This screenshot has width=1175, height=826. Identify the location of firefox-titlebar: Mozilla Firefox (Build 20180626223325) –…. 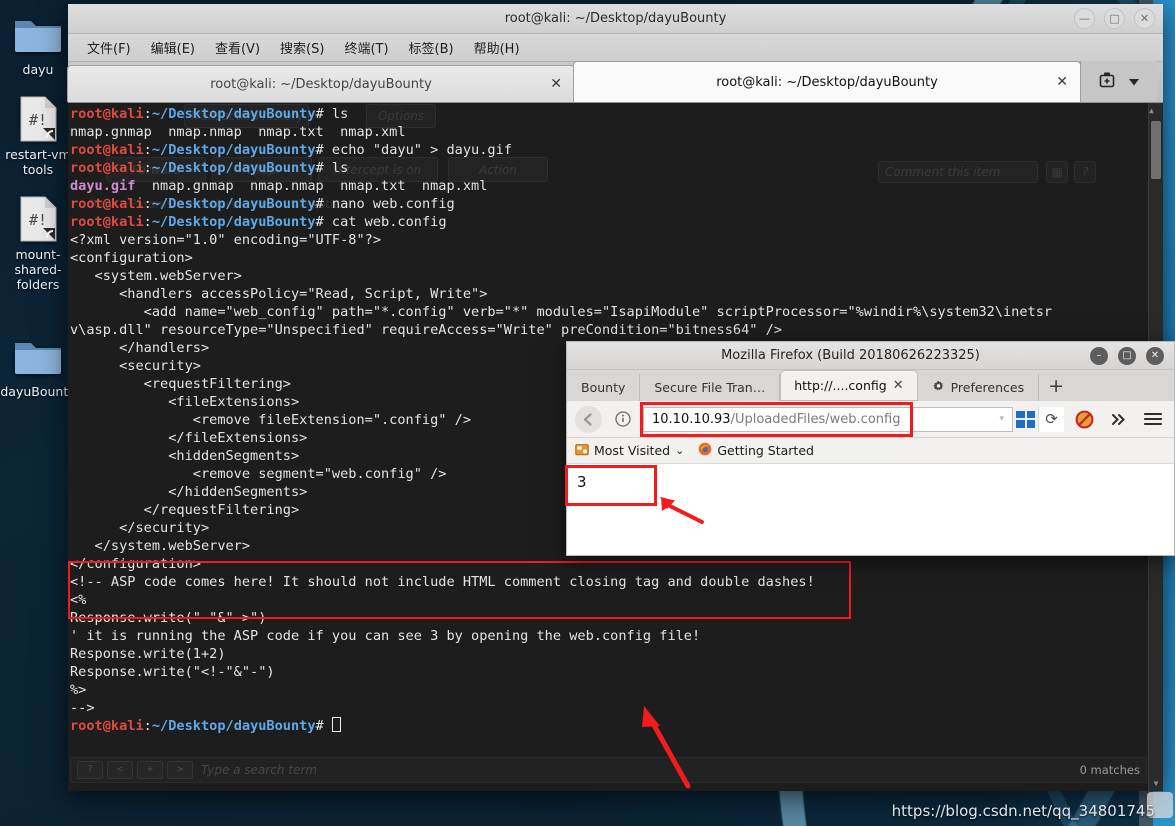
(870, 356).